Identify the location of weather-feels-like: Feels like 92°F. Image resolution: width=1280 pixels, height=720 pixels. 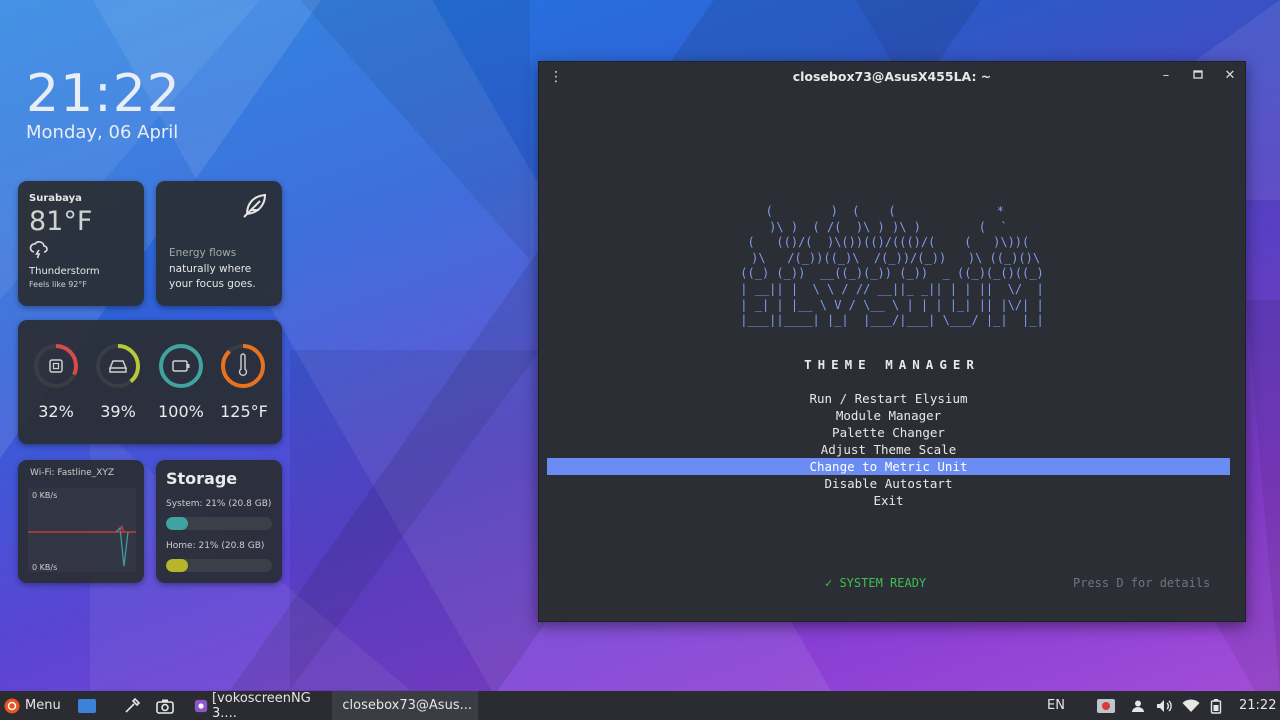
(58, 284).